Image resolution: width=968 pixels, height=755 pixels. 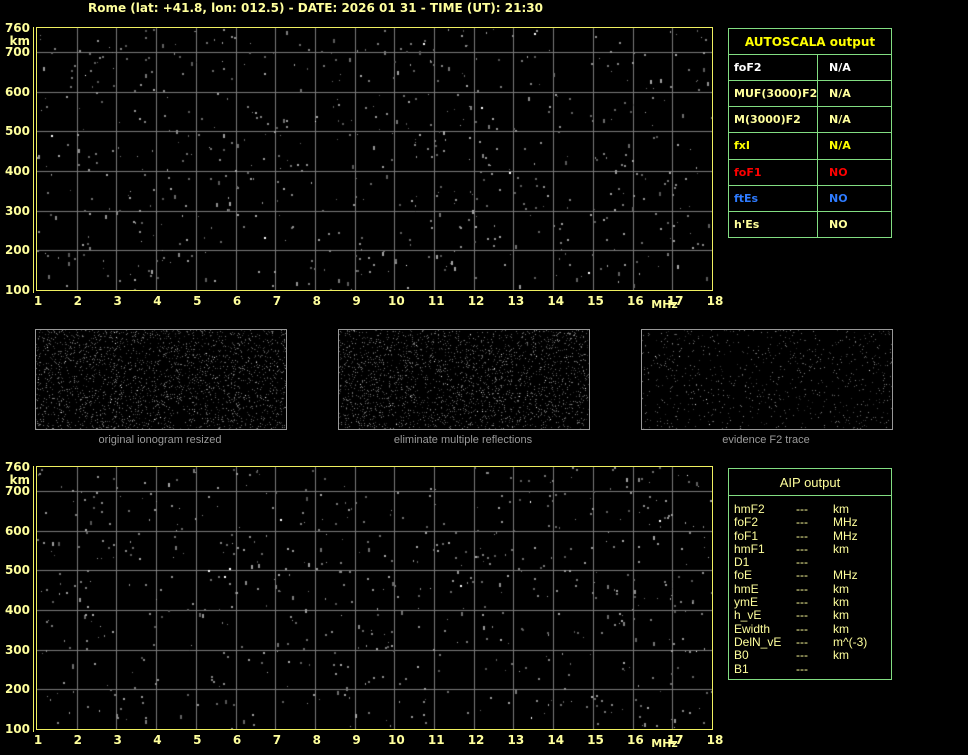 I want to click on autoscala-table-row: fxI N/A, so click(x=810, y=146).